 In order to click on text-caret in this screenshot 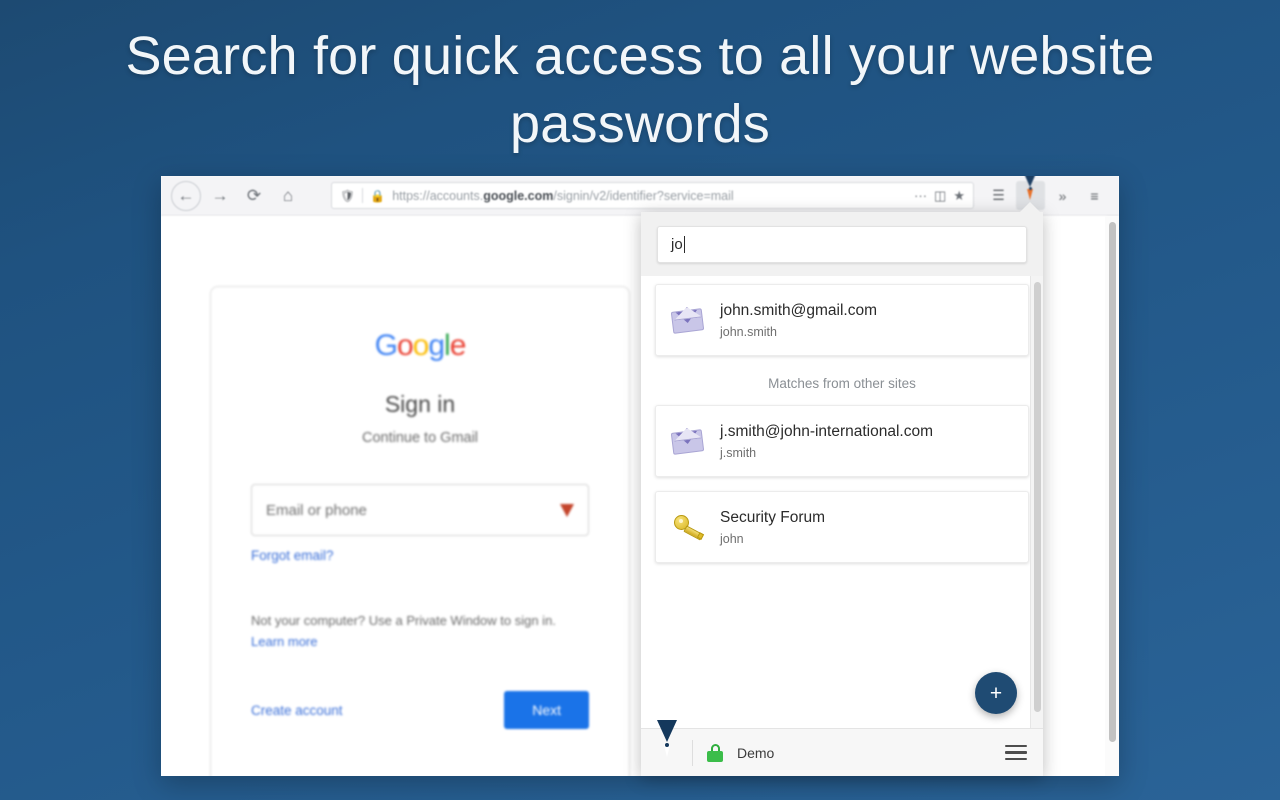, I will do `click(684, 244)`.